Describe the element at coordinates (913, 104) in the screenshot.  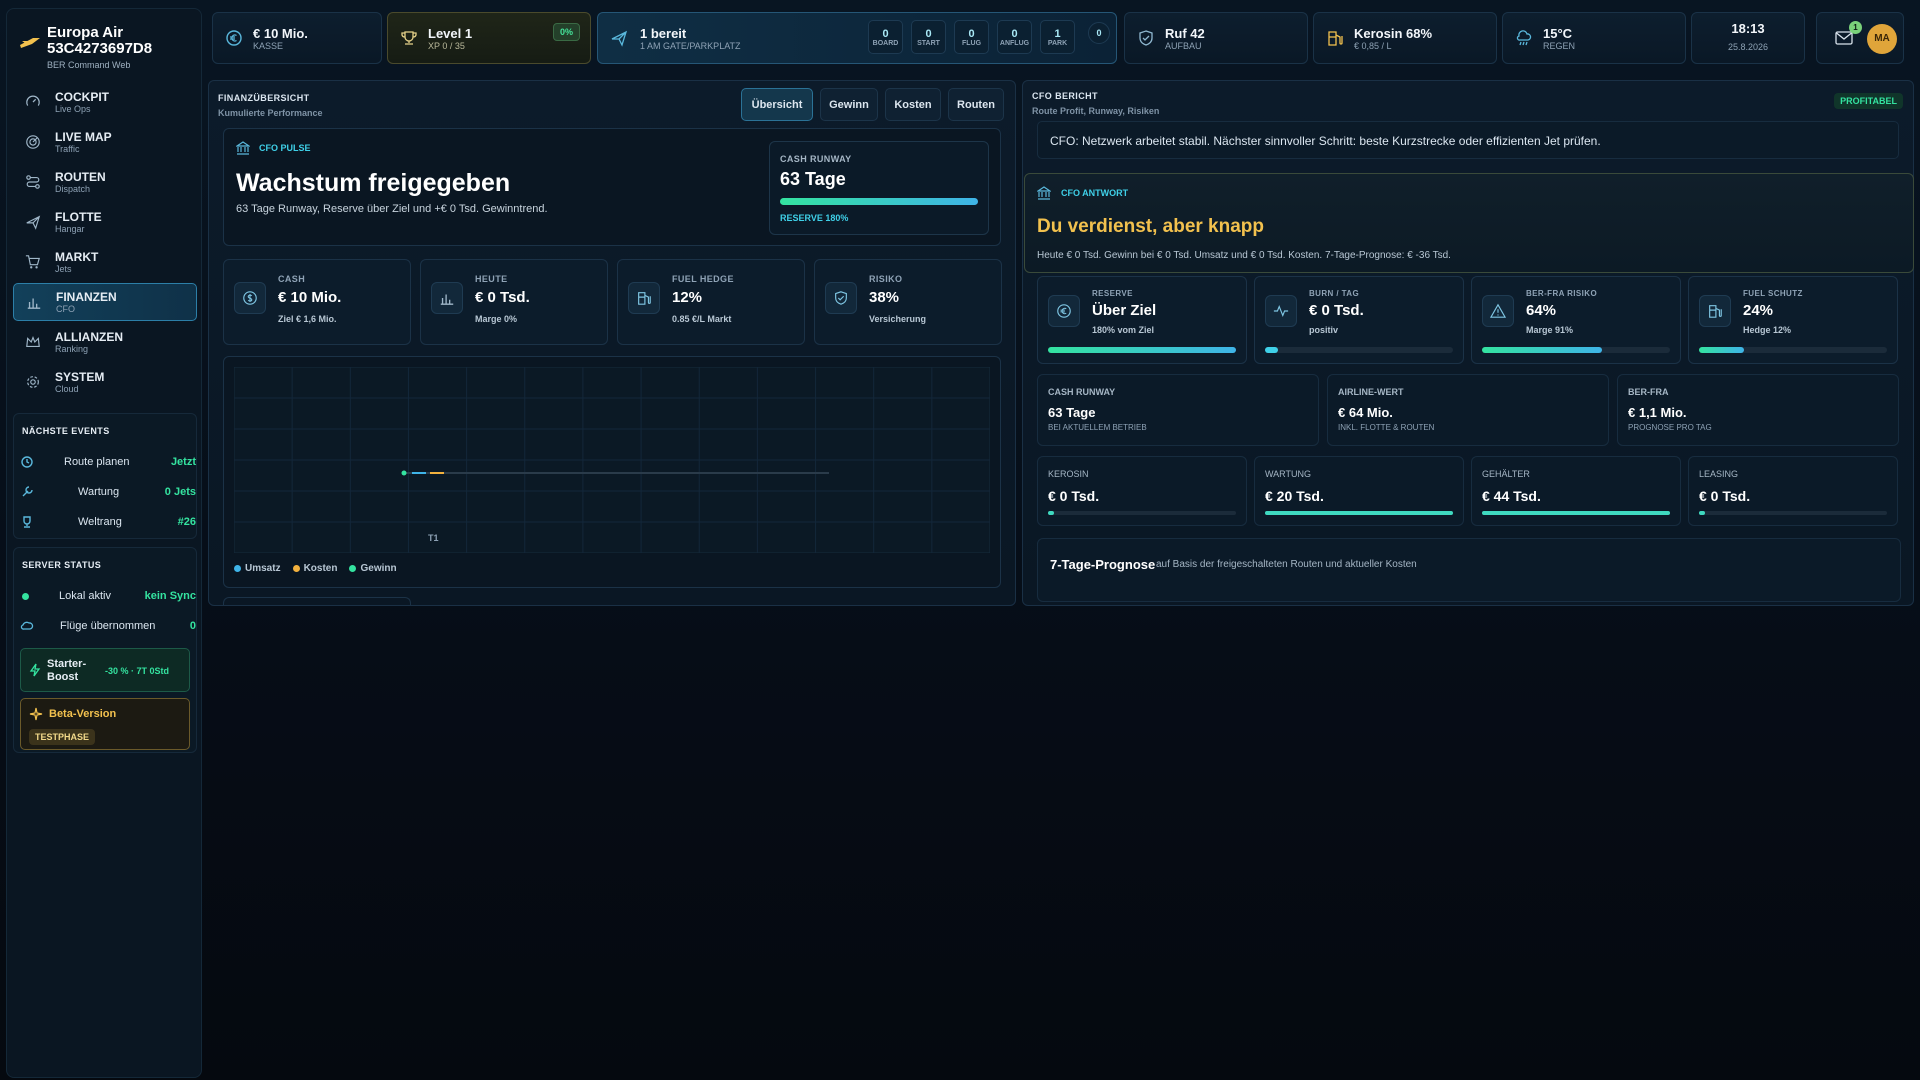
I see `tab-costs: Kosten` at that location.